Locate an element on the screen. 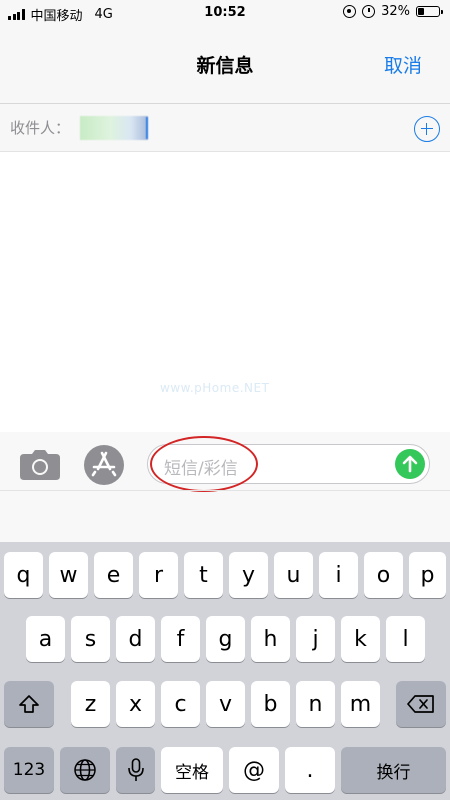 The height and width of the screenshot is (800, 450). watermark-text: www.pHome.NET is located at coordinates (215, 388).